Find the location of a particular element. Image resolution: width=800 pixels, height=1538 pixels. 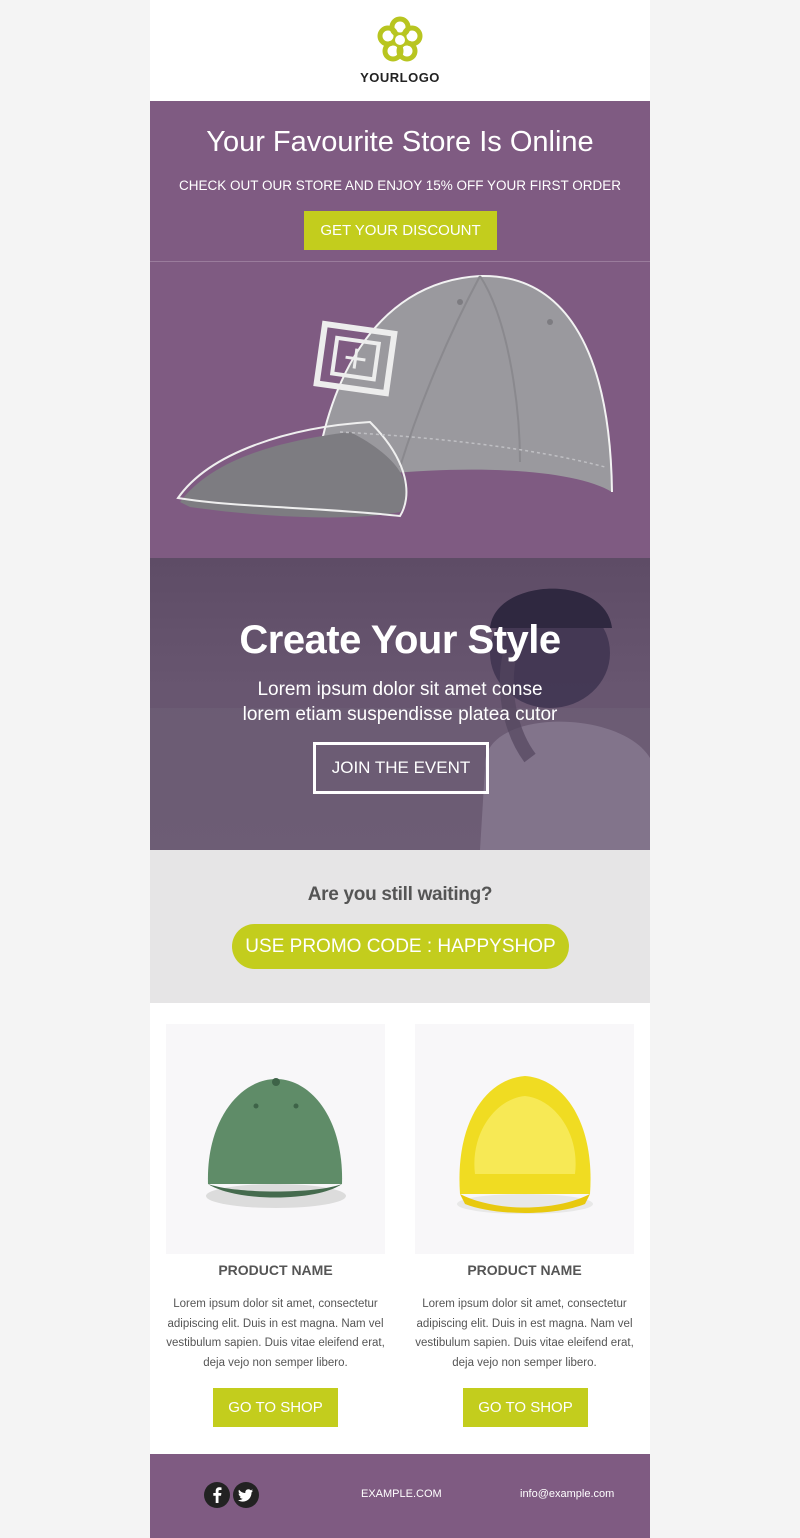

featured-cap-image-area is located at coordinates (400, 410).